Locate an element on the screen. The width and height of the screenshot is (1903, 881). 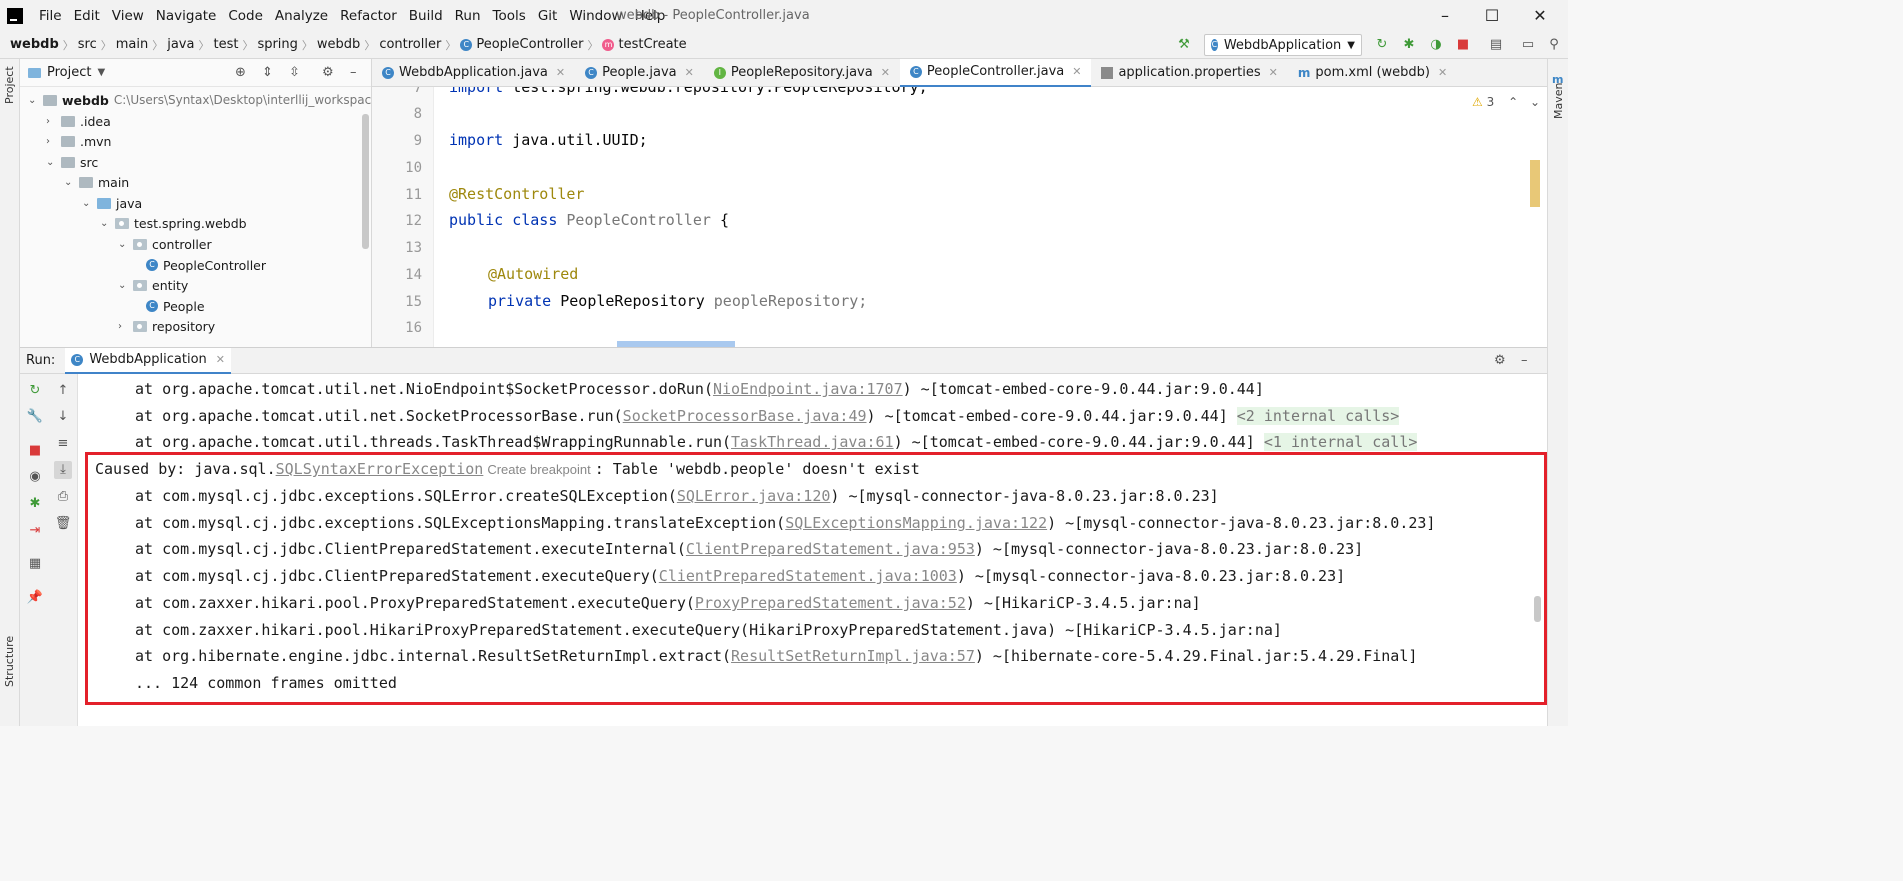
wrench-icon: 🔧 is located at coordinates (35, 417).